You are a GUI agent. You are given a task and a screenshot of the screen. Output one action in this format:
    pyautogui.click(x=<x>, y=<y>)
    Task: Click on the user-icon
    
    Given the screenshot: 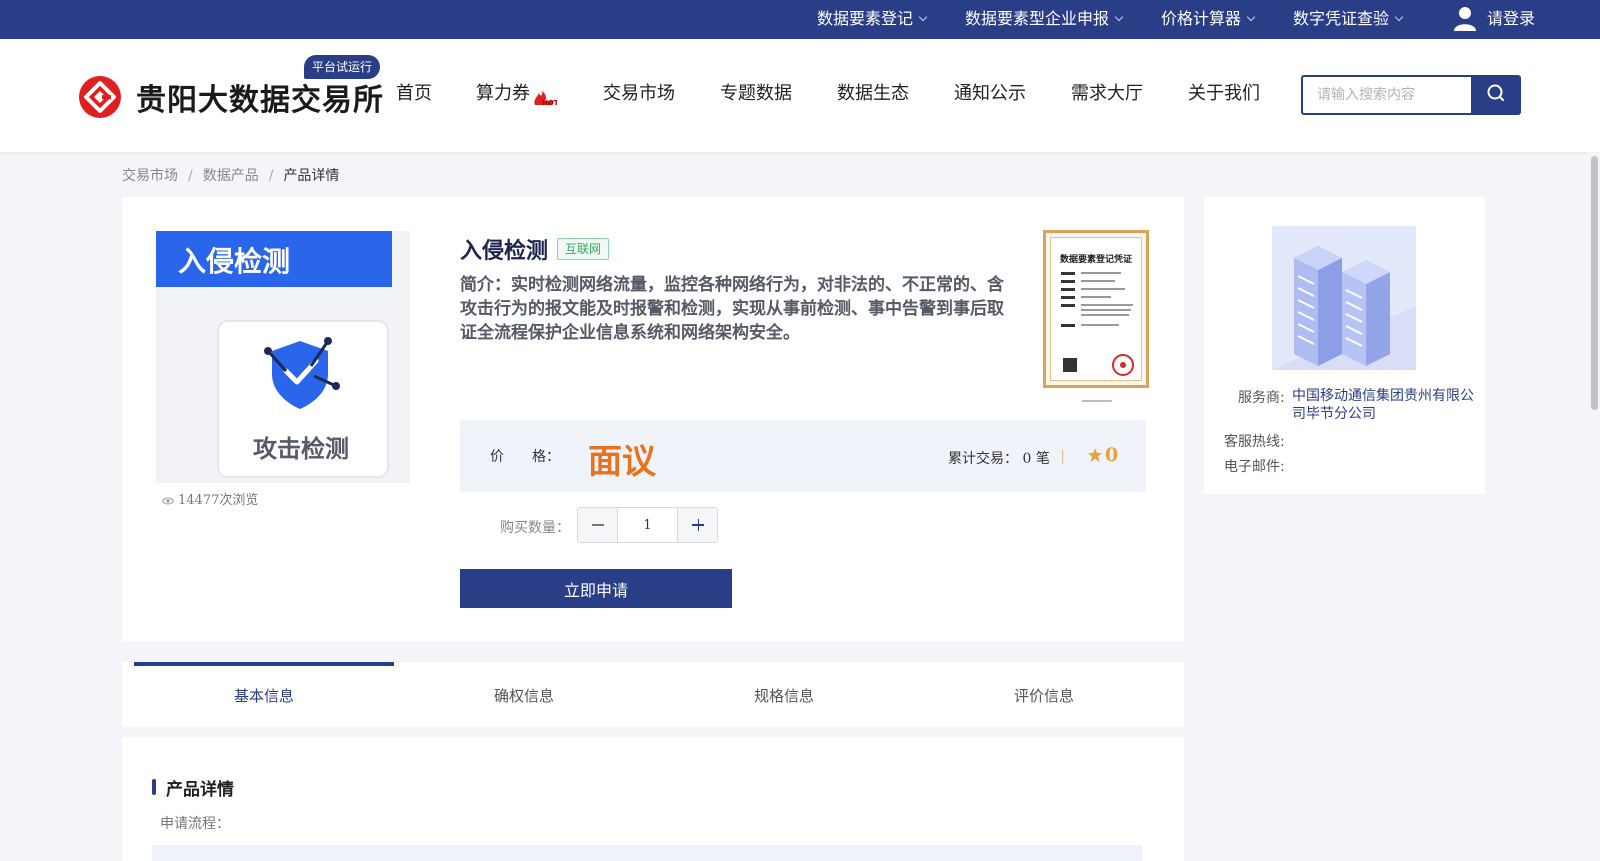 What is the action you would take?
    pyautogui.click(x=1465, y=19)
    